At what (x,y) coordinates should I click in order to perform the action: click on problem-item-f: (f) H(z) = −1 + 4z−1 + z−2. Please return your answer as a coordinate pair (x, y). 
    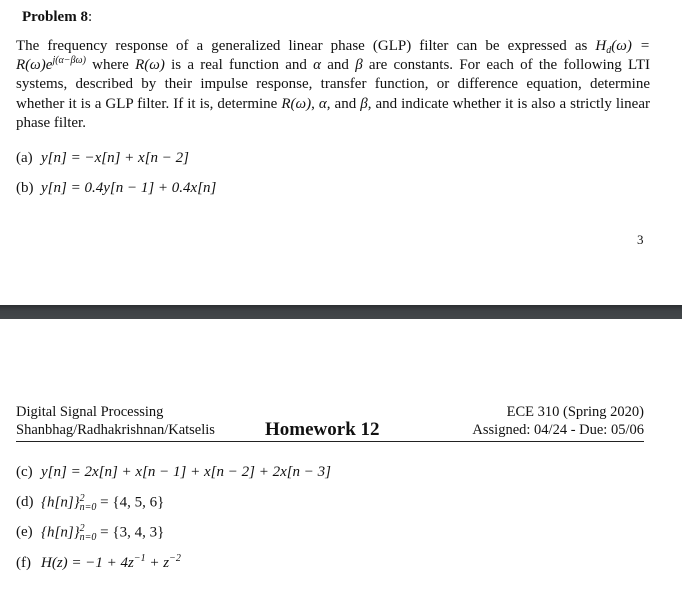
    Looking at the image, I should click on (98, 562).